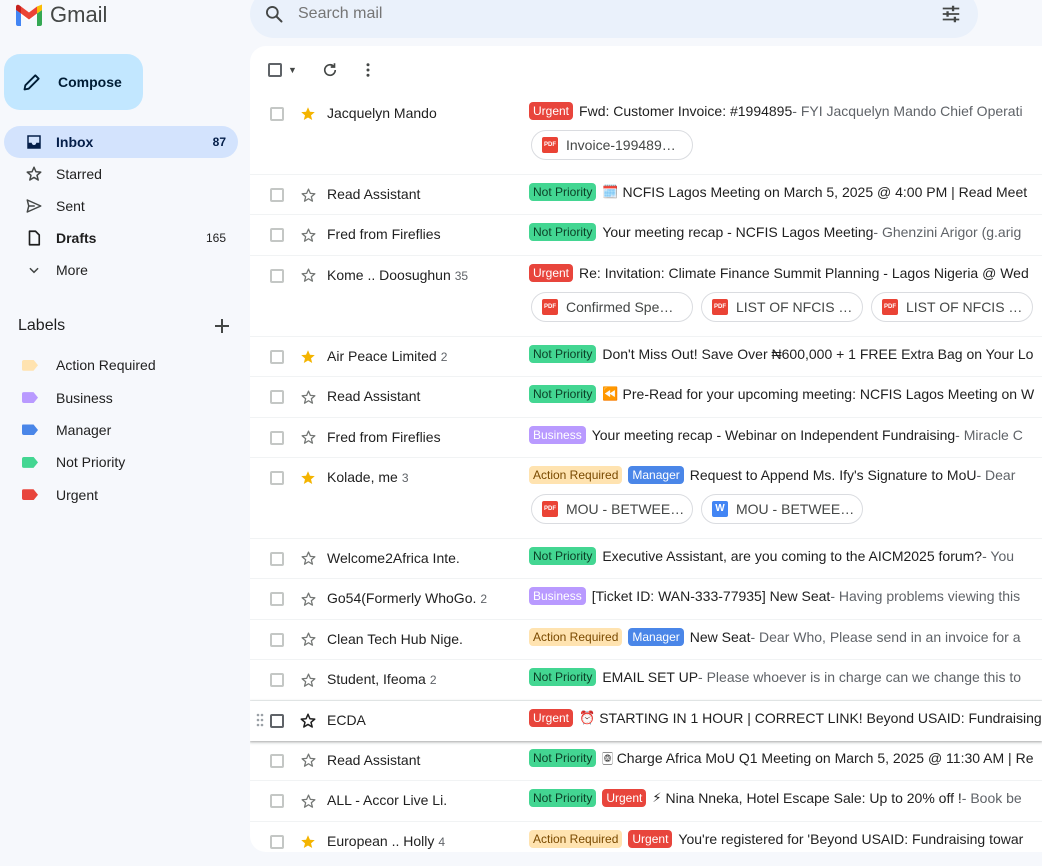  Describe the element at coordinates (125, 365) in the screenshot. I see `label-action-required: Action Required` at that location.